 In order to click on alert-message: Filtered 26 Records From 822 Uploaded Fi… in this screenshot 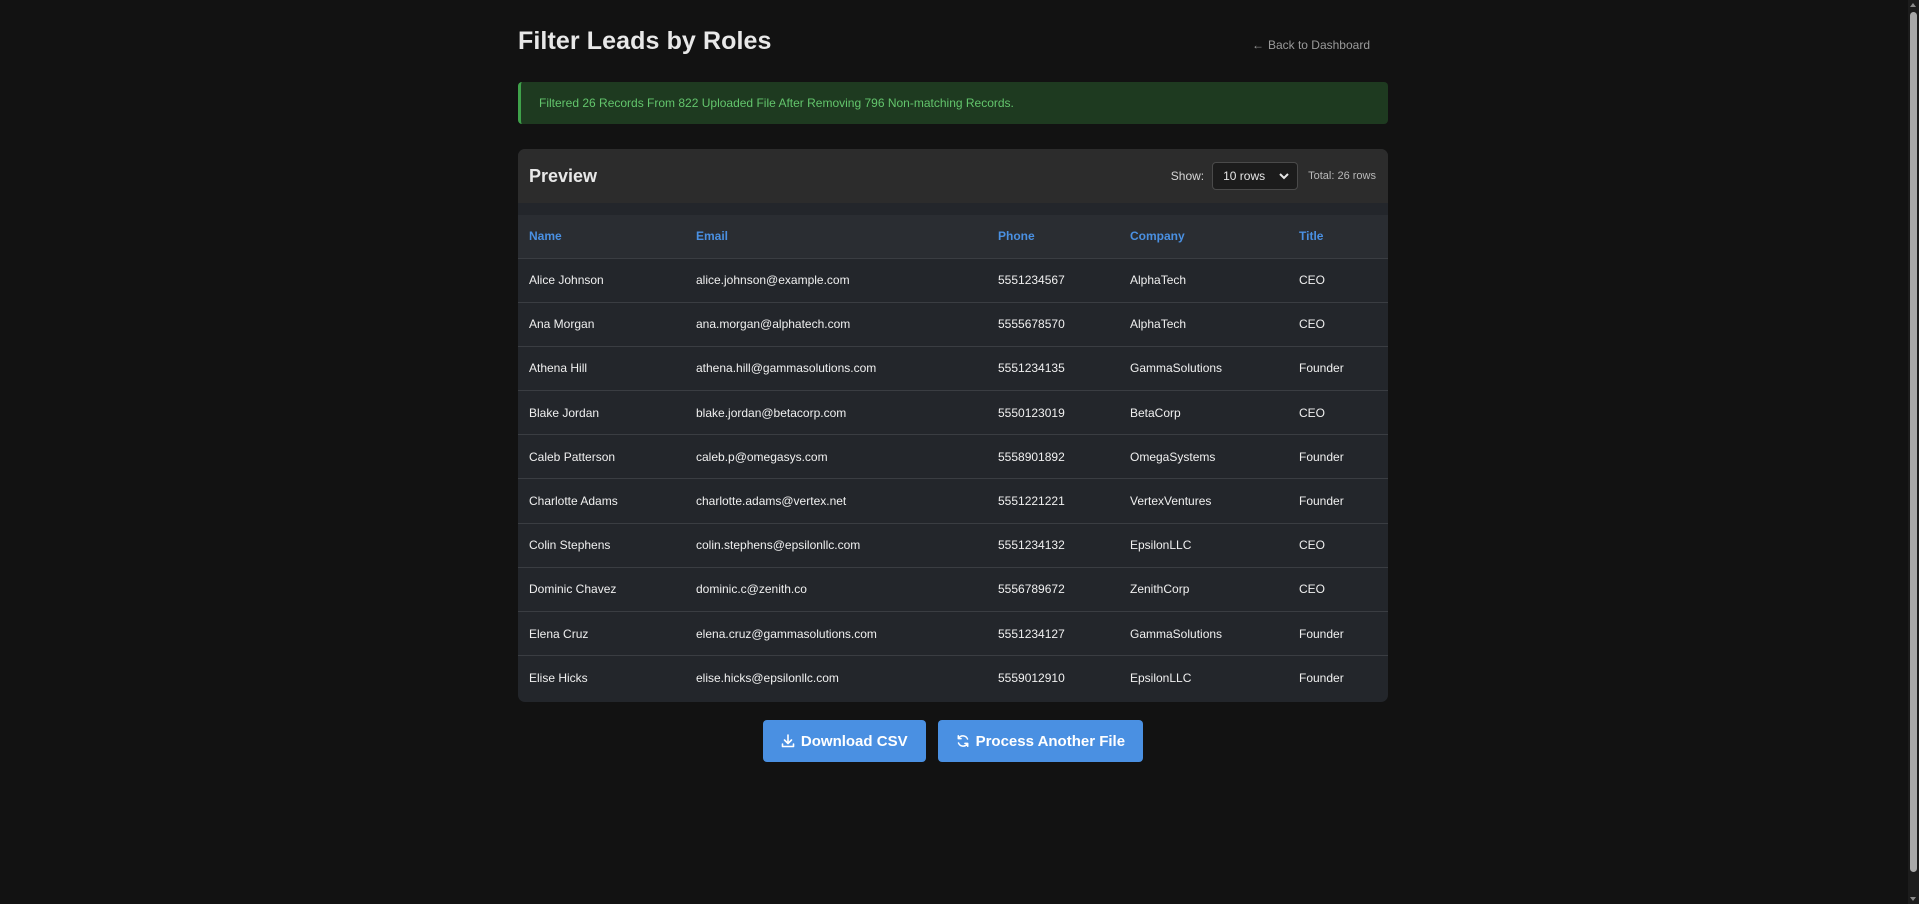, I will do `click(776, 103)`.